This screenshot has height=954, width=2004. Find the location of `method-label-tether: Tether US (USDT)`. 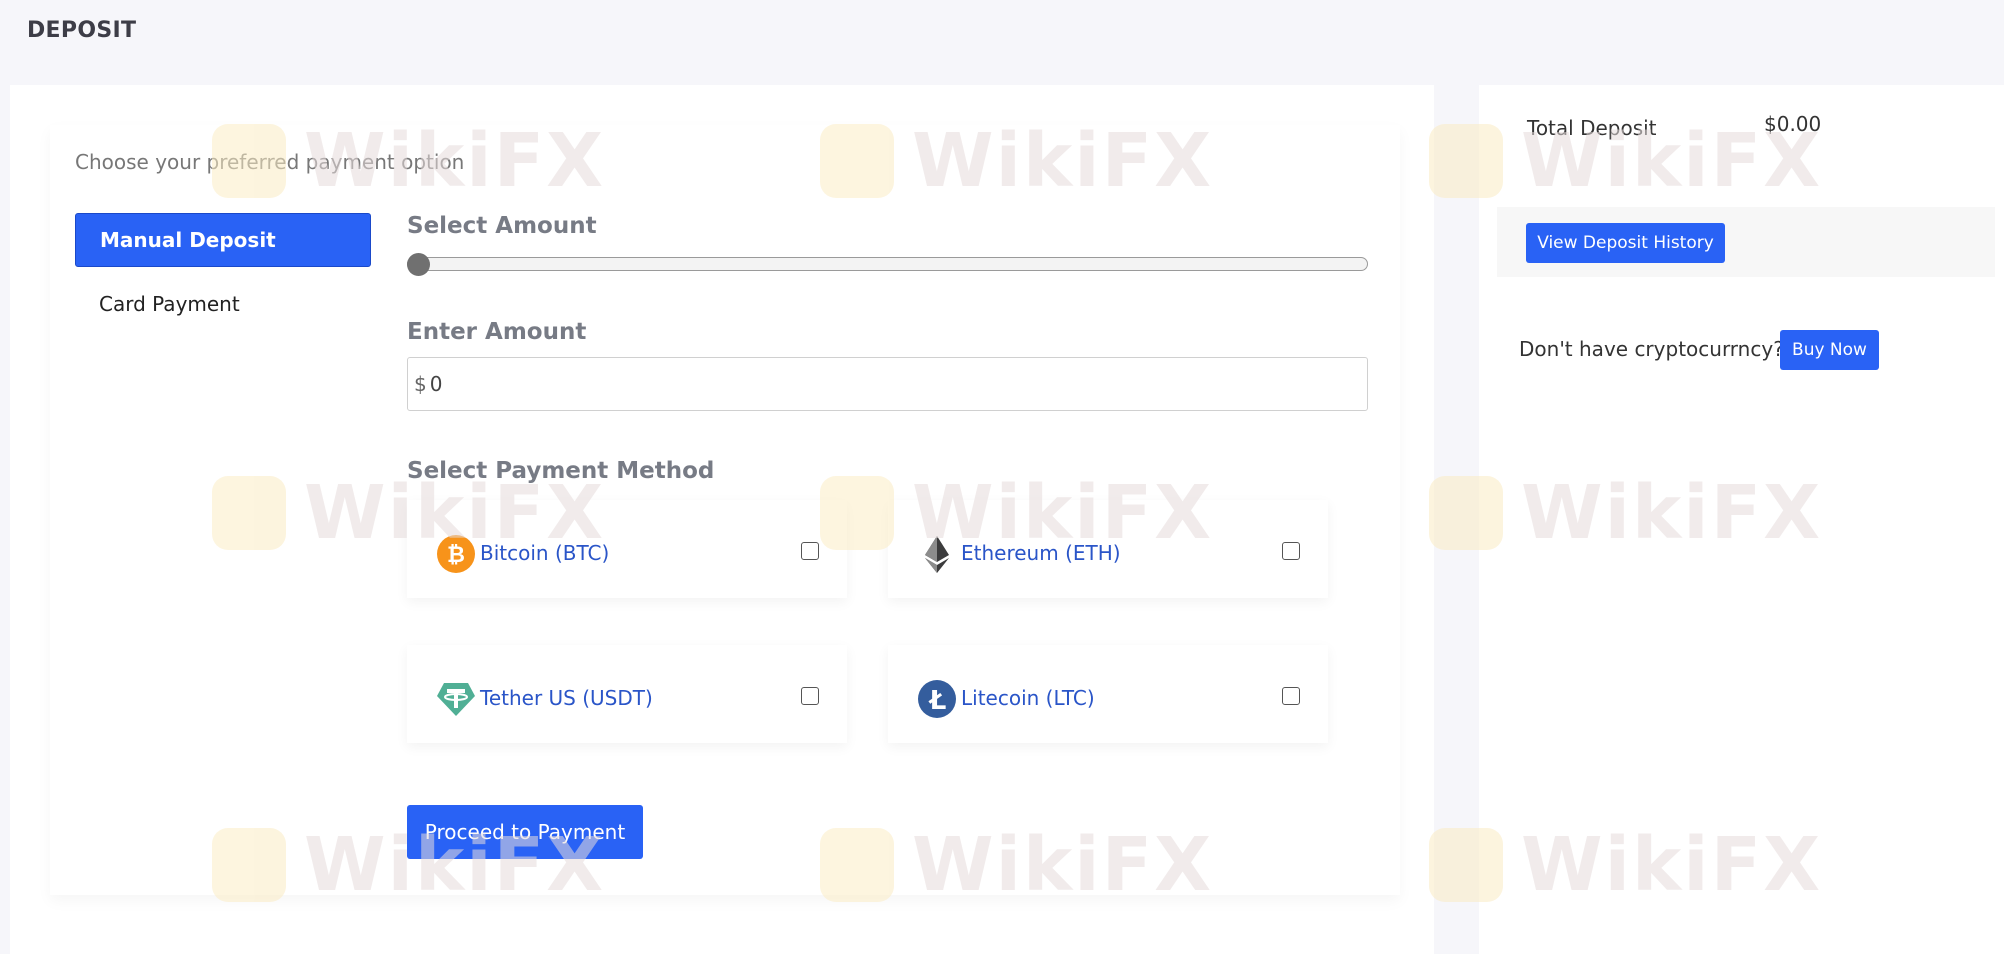

method-label-tether: Tether US (USDT) is located at coordinates (566, 698).